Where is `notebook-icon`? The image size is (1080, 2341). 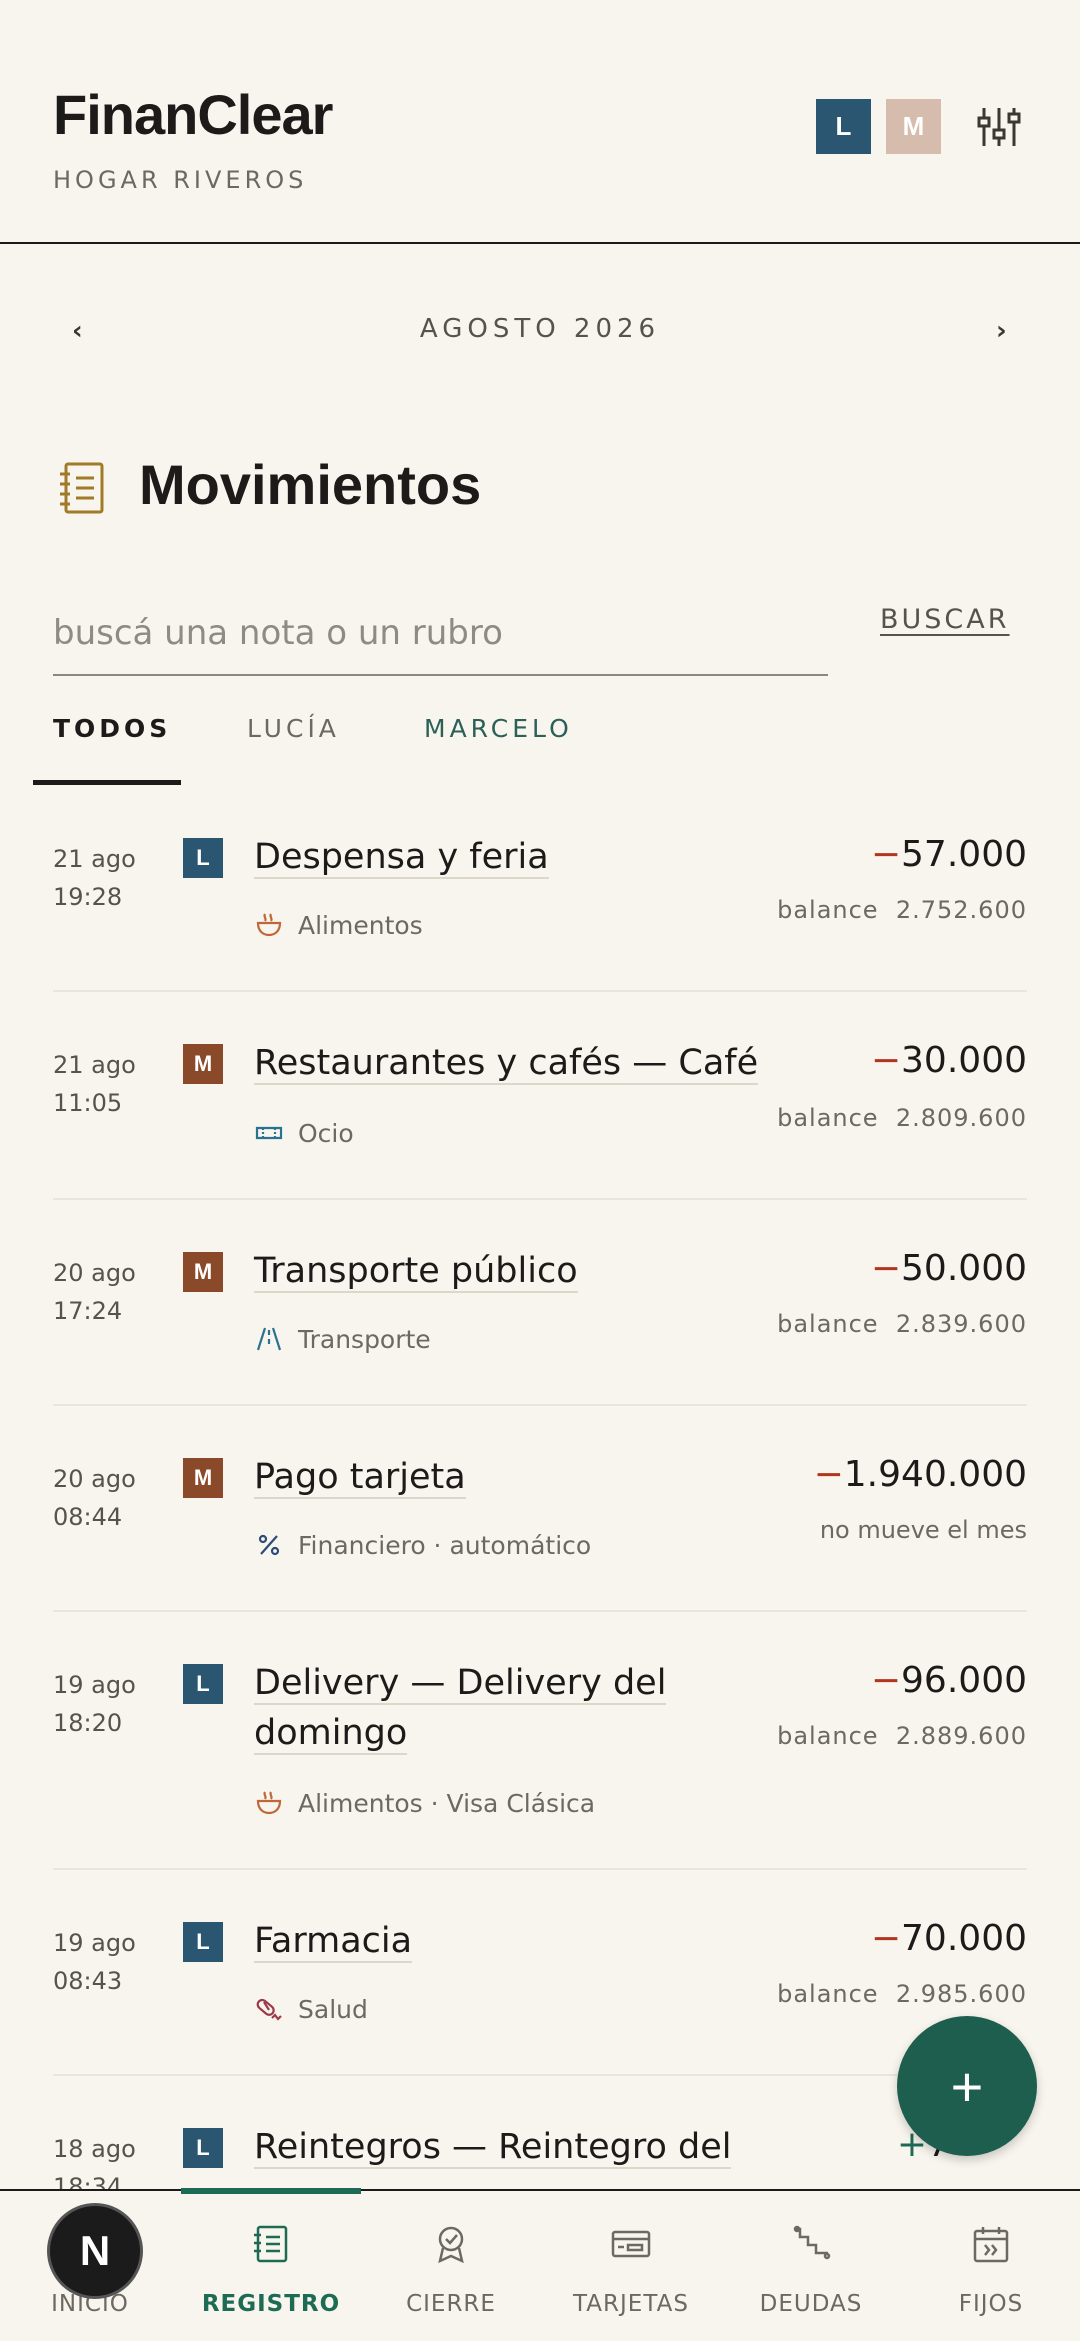
notebook-icon is located at coordinates (82, 488).